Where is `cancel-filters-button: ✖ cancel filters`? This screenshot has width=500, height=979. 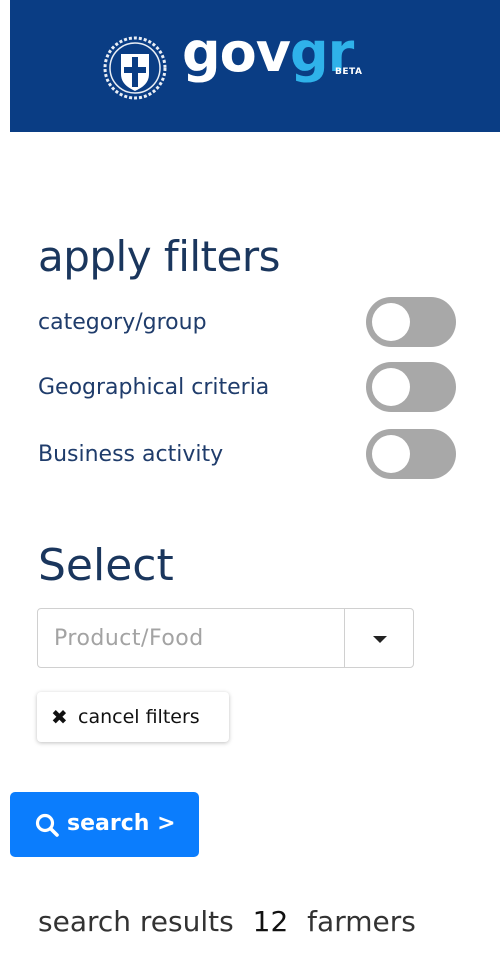
cancel-filters-button: ✖ cancel filters is located at coordinates (133, 717).